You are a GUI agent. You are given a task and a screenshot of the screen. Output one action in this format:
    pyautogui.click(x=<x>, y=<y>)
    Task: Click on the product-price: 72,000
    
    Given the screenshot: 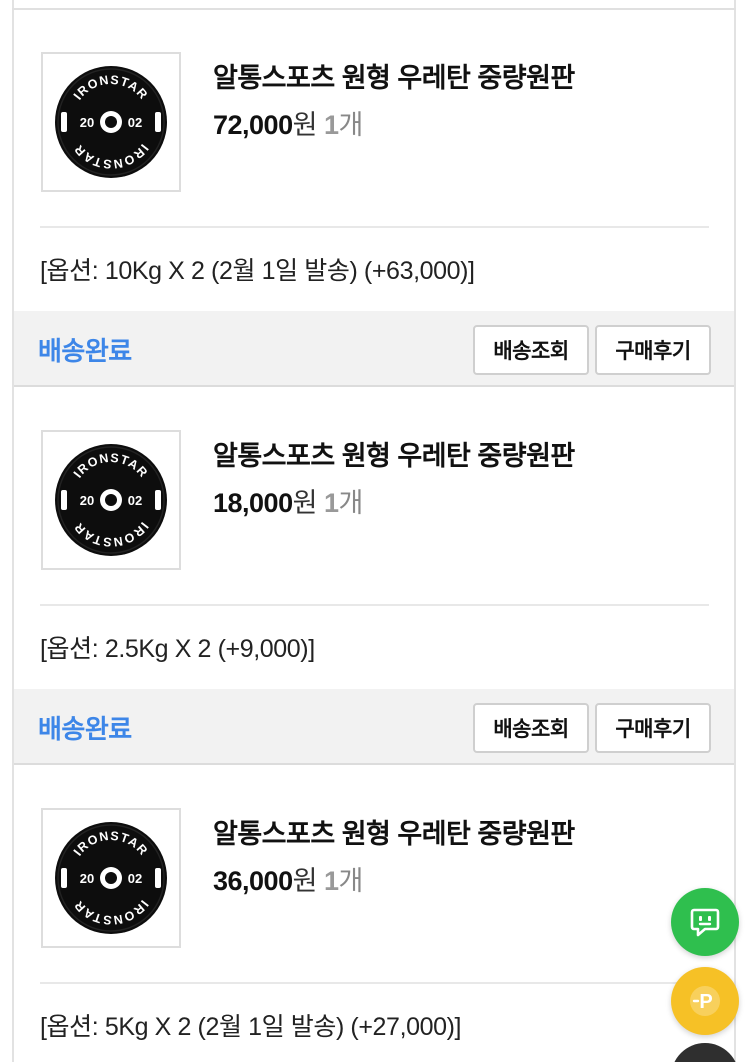 What is the action you would take?
    pyautogui.click(x=253, y=125)
    